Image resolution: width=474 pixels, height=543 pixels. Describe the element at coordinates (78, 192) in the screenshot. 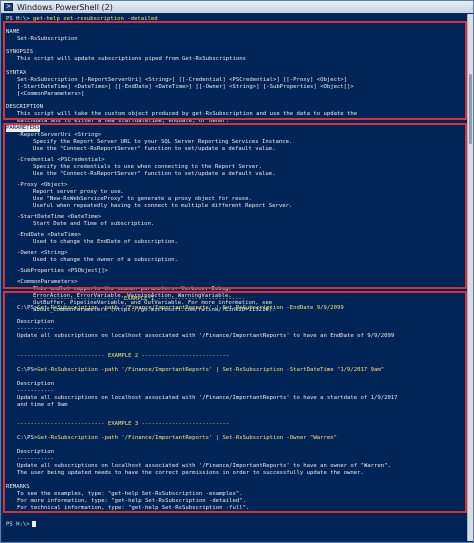

I see `param-desc: Report server proxy to use.` at that location.